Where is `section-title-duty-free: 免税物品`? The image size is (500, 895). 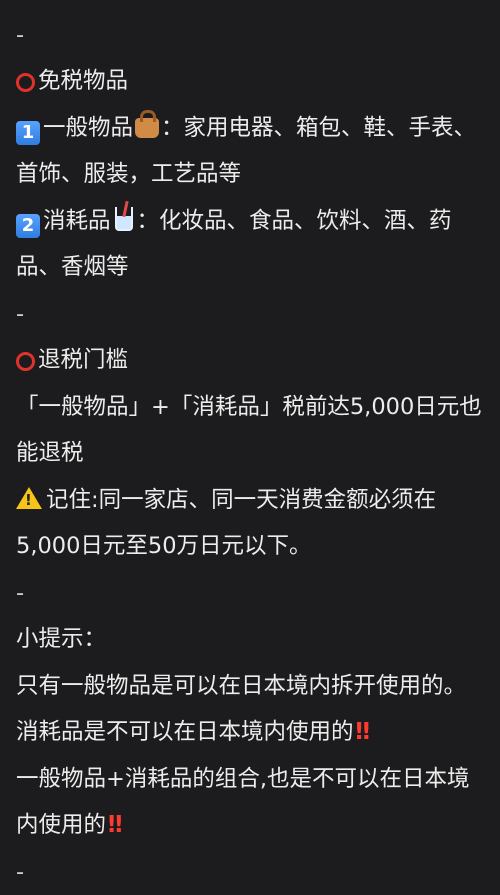 section-title-duty-free: 免税物品 is located at coordinates (251, 81).